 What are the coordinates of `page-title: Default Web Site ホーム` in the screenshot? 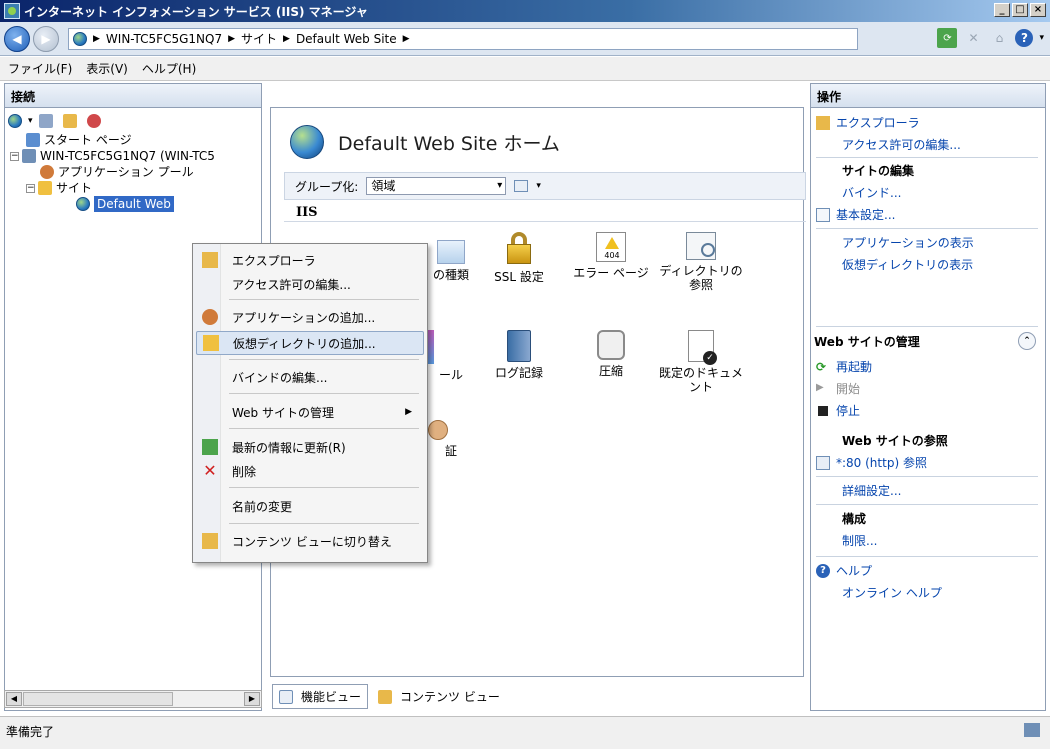 It's located at (425, 142).